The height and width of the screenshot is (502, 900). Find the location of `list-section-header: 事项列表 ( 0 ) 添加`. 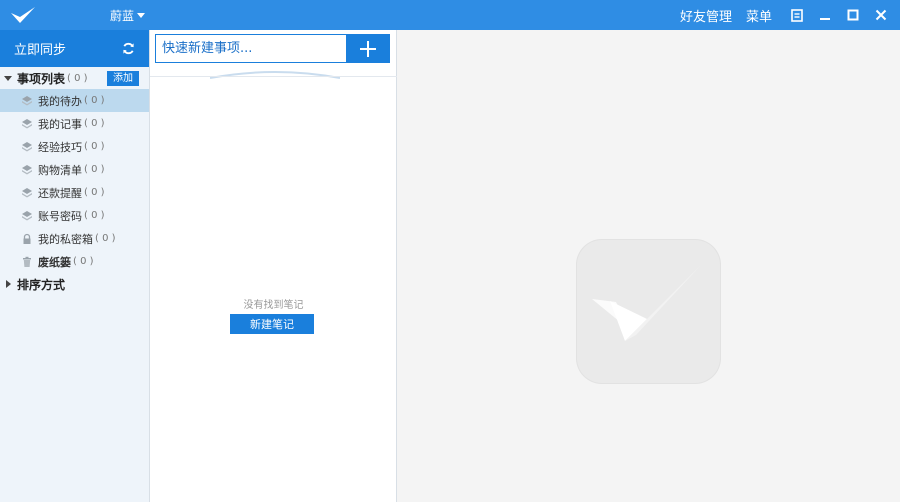

list-section-header: 事项列表 ( 0 ) 添加 is located at coordinates (74, 78).